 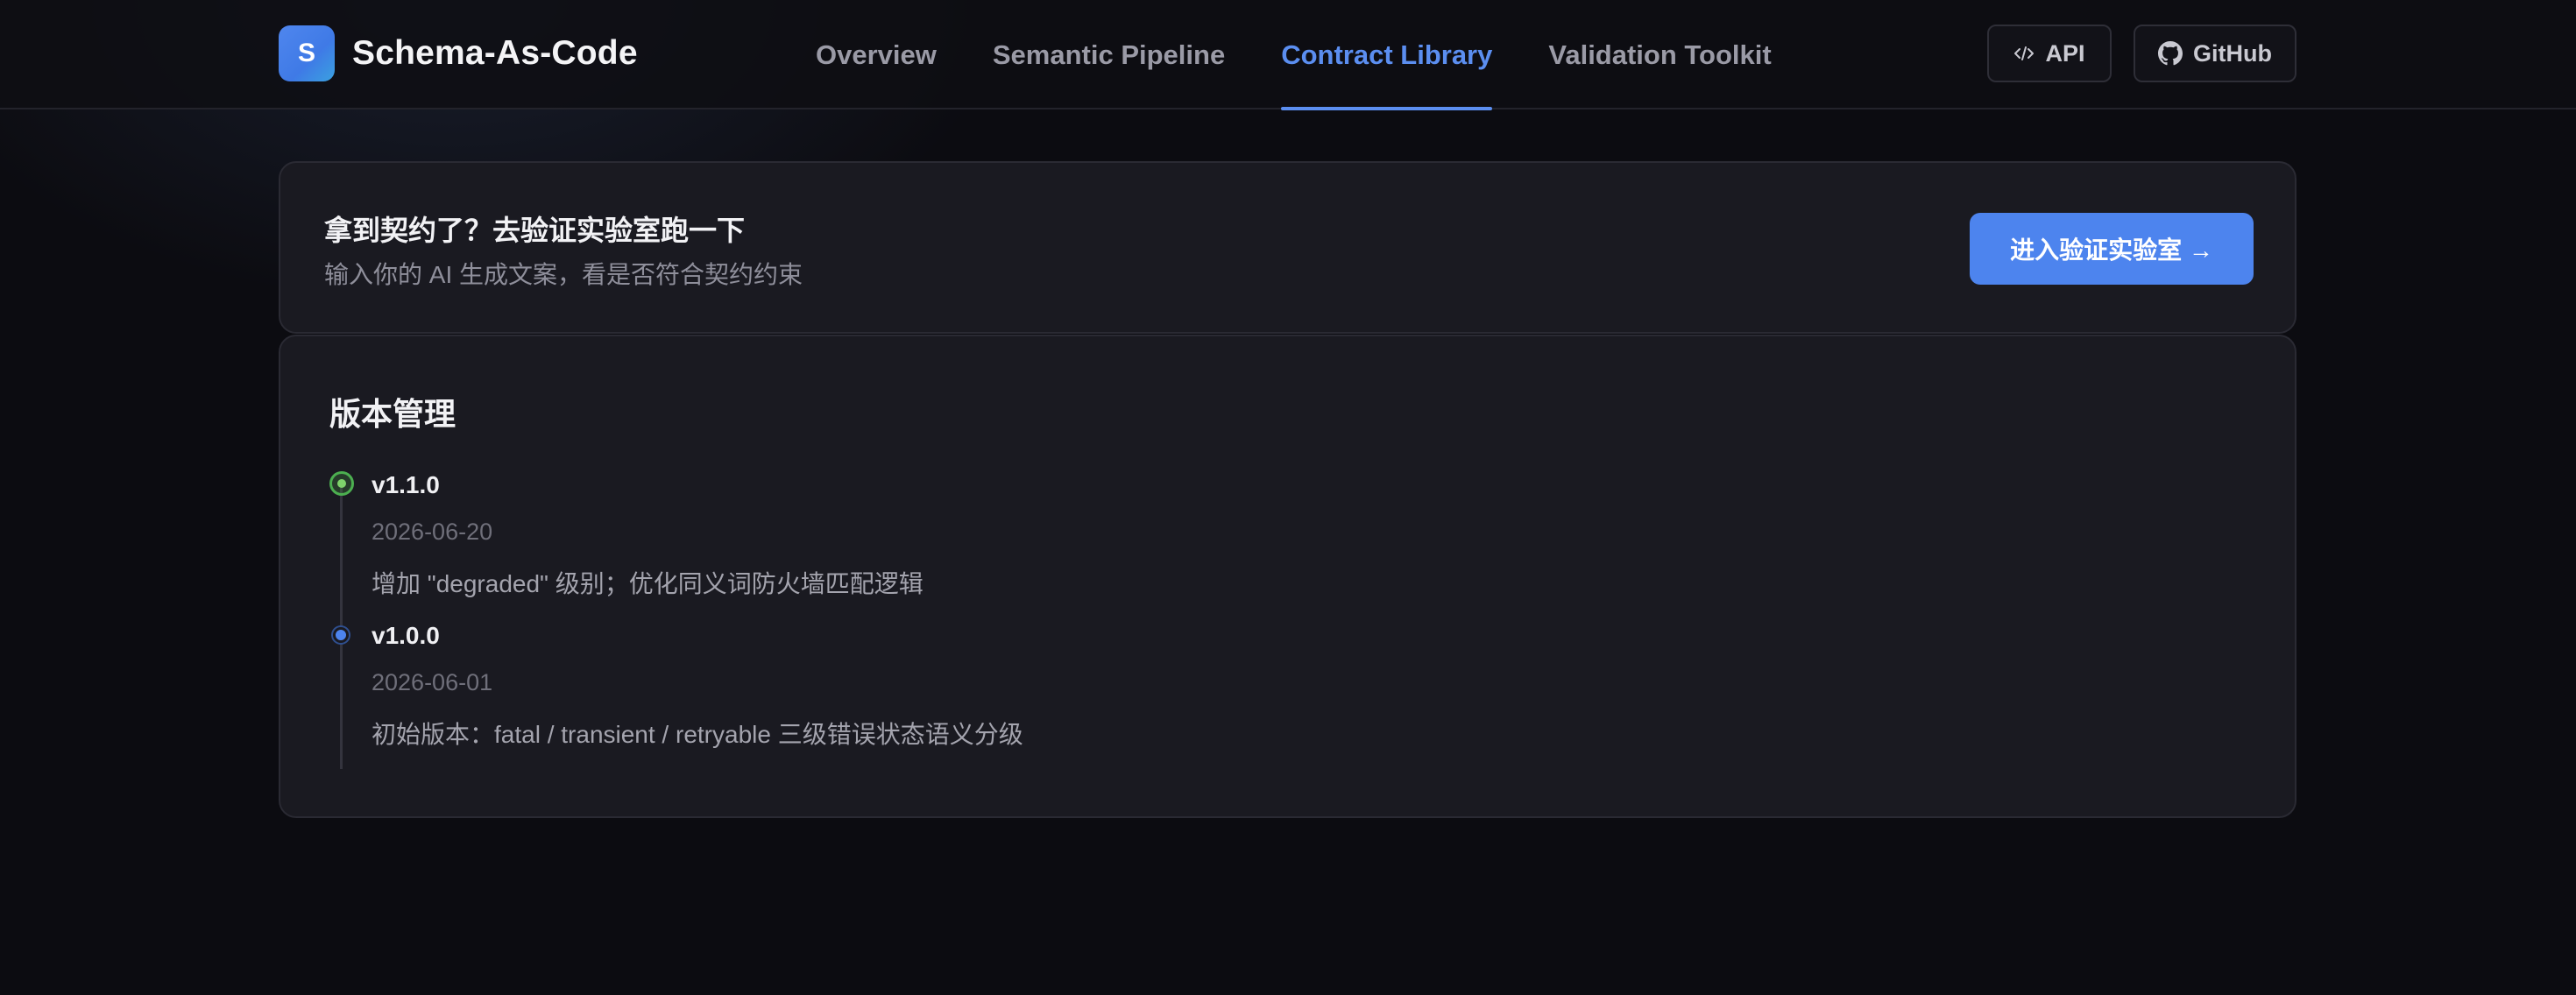 I want to click on version-description: 增加 "degraded" 级别；优化同义词防火墙匹配逻辑, so click(x=648, y=583).